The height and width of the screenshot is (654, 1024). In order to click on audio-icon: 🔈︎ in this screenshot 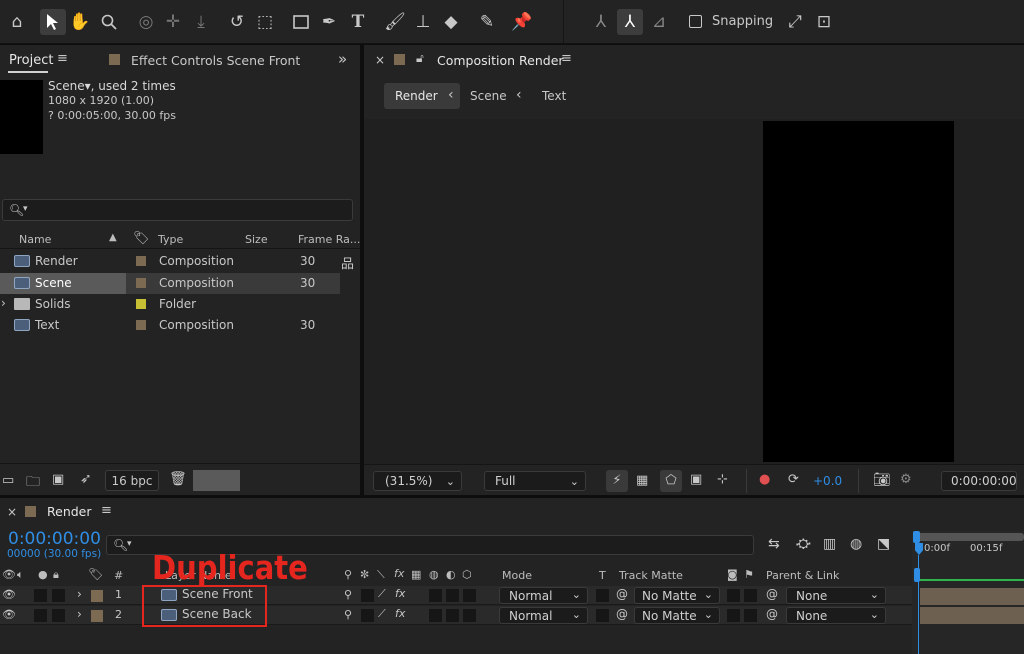, I will do `click(20, 575)`.